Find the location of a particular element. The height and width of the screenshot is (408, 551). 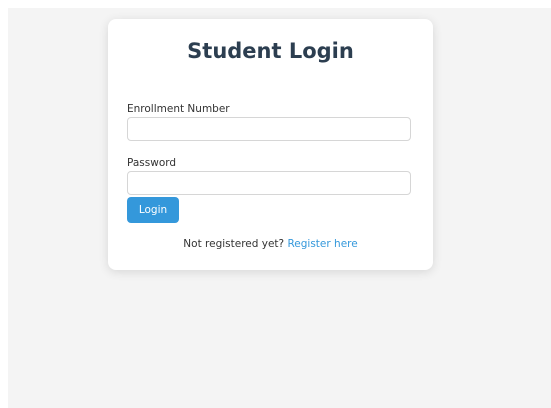

password-label: Password is located at coordinates (152, 163).